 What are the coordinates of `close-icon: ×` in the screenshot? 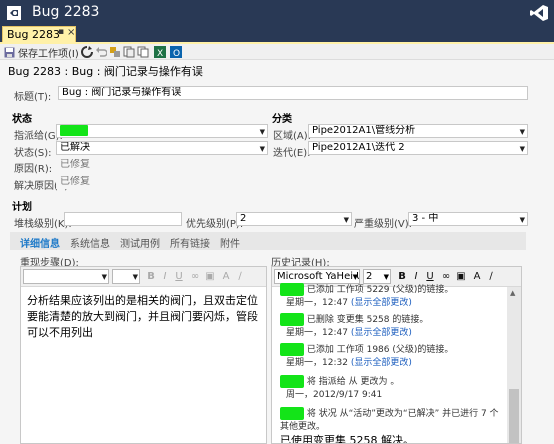 It's located at (71, 32).